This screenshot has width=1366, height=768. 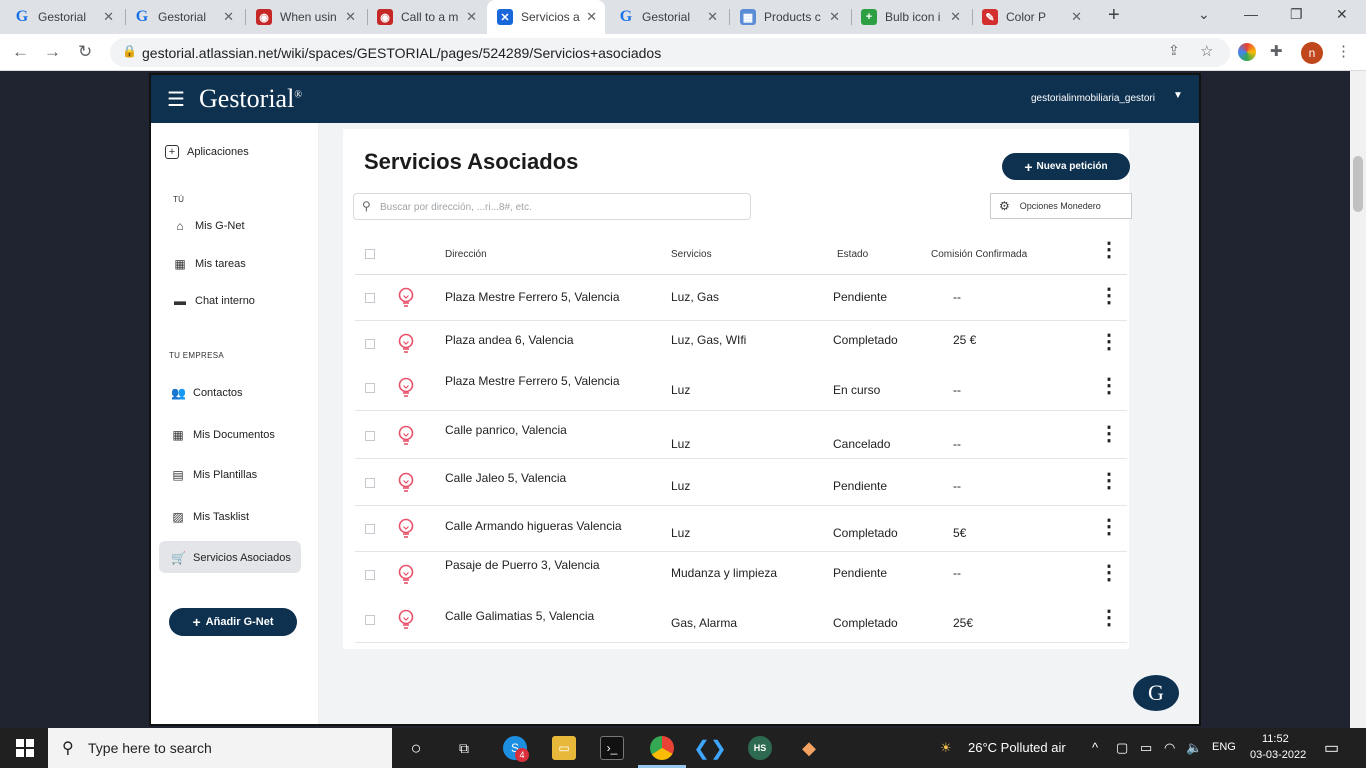 I want to click on column-header-comision: Comisión Confirmada, so click(x=979, y=254).